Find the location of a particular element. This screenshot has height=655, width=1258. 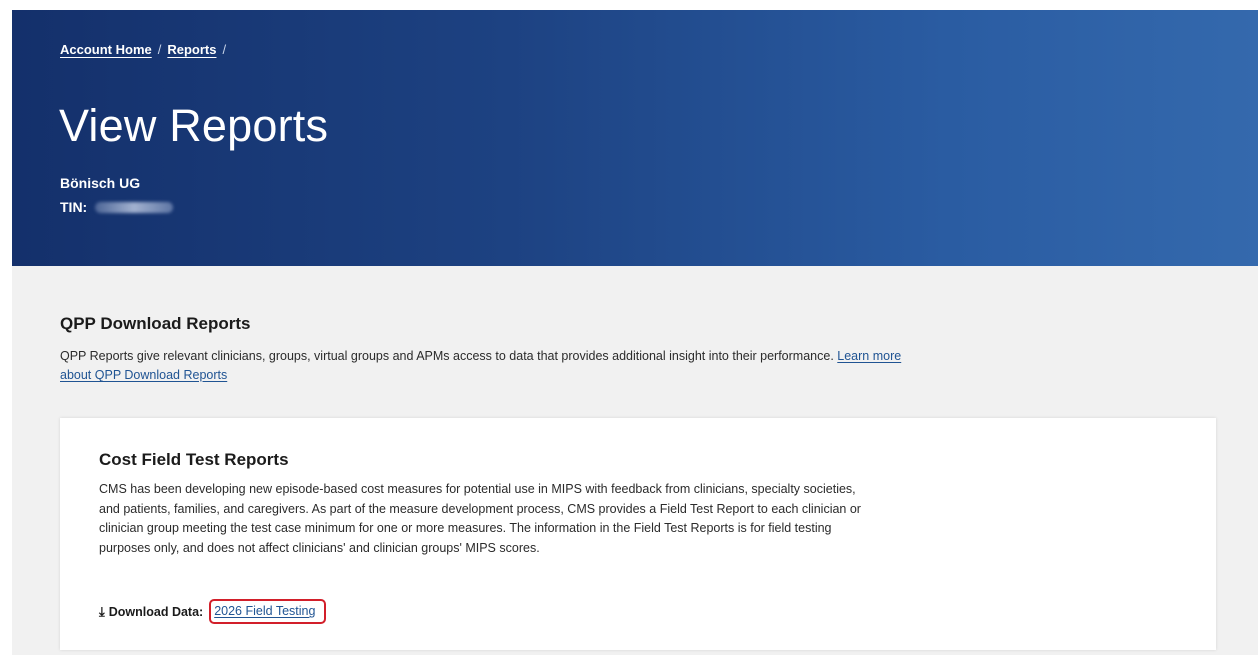

page-title: View Reports is located at coordinates (194, 125).